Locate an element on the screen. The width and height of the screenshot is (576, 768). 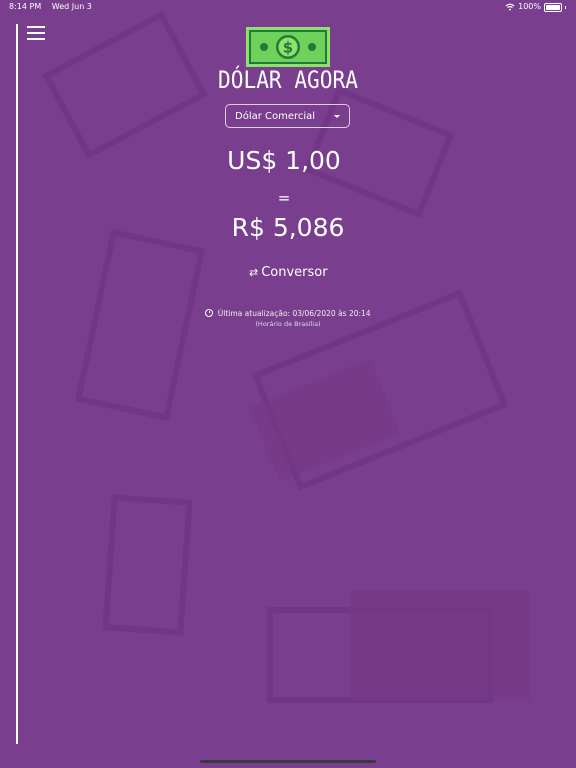
battery-icon is located at coordinates (553, 7).